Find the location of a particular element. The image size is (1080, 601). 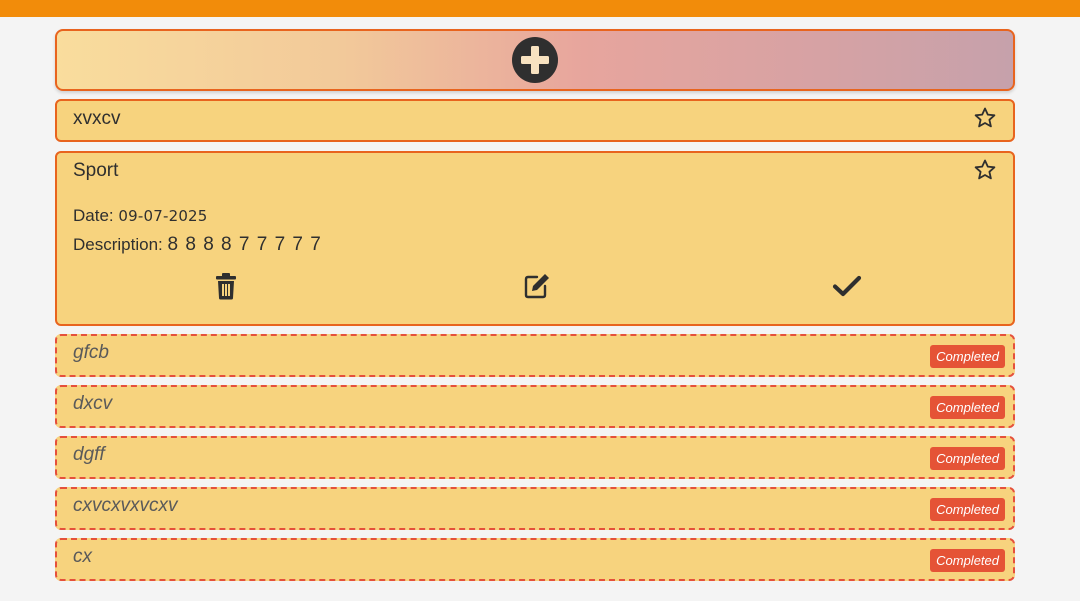

plus-circle-icon is located at coordinates (535, 60).